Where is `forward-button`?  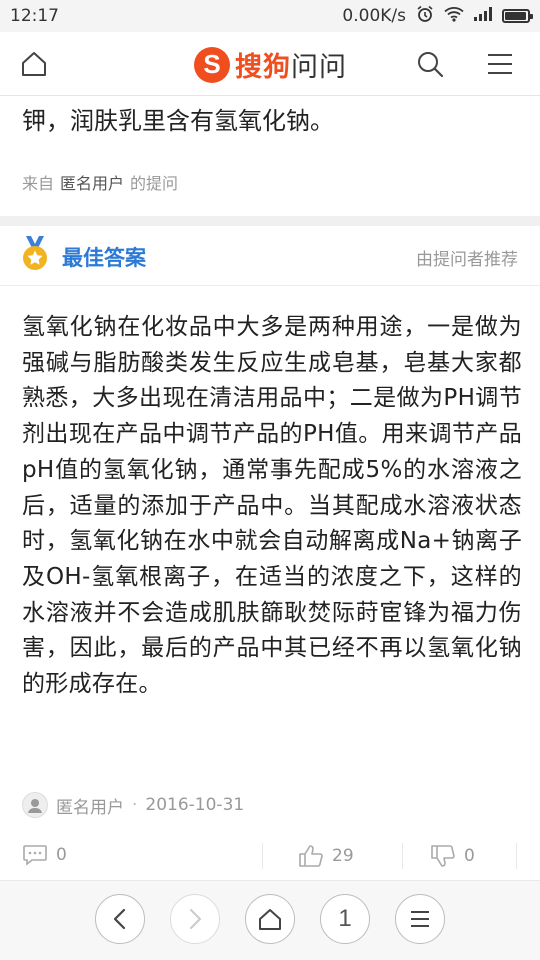
forward-button is located at coordinates (195, 919).